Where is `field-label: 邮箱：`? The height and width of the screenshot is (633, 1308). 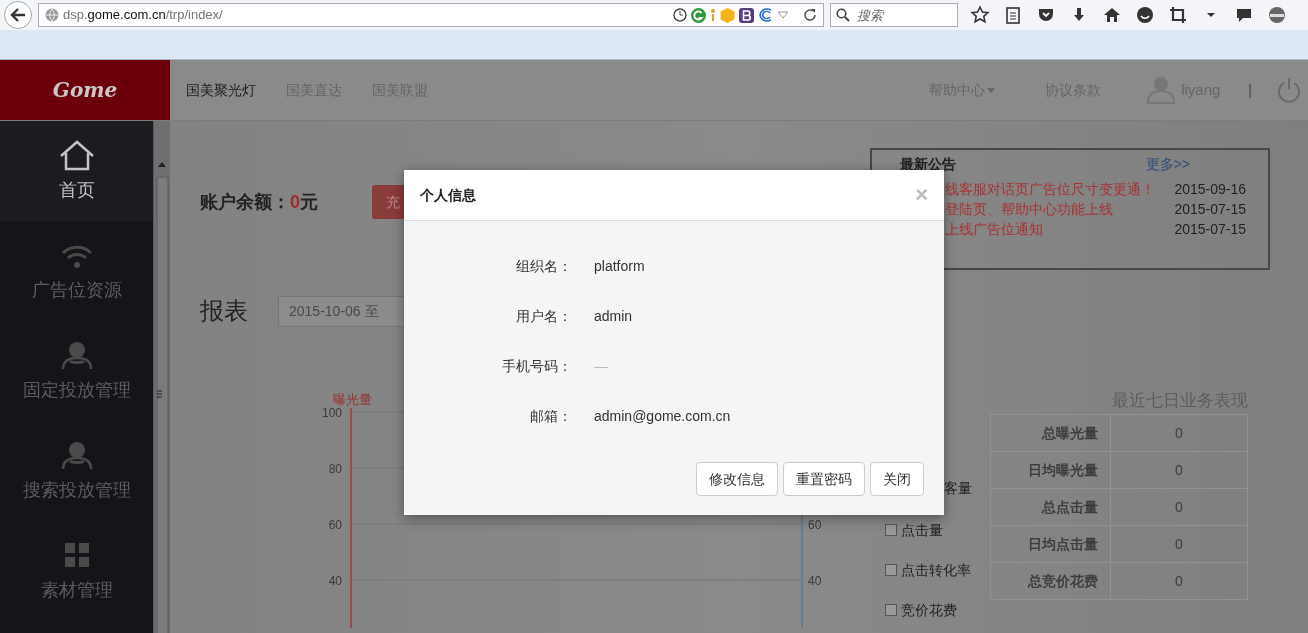 field-label: 邮箱： is located at coordinates (550, 416).